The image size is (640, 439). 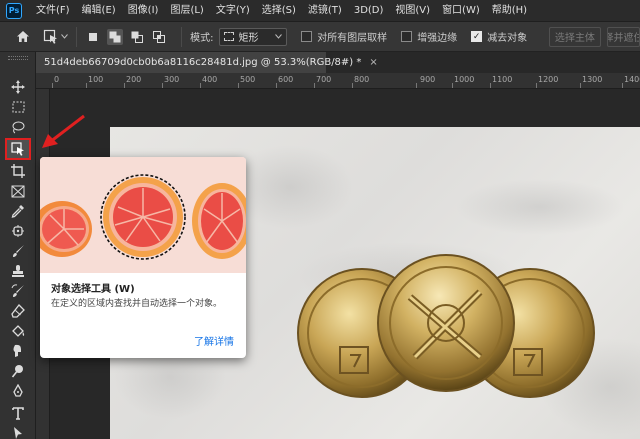 What do you see at coordinates (214, 340) in the screenshot?
I see `learn-more-link: 了解详情` at bounding box center [214, 340].